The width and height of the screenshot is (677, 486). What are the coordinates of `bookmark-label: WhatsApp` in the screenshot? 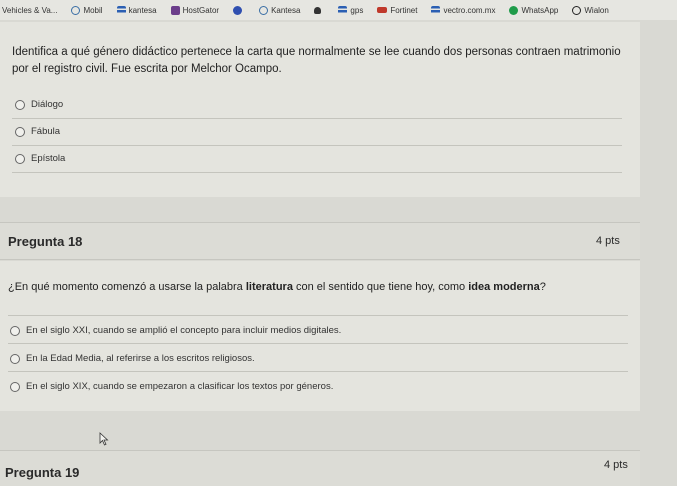 It's located at (540, 10).